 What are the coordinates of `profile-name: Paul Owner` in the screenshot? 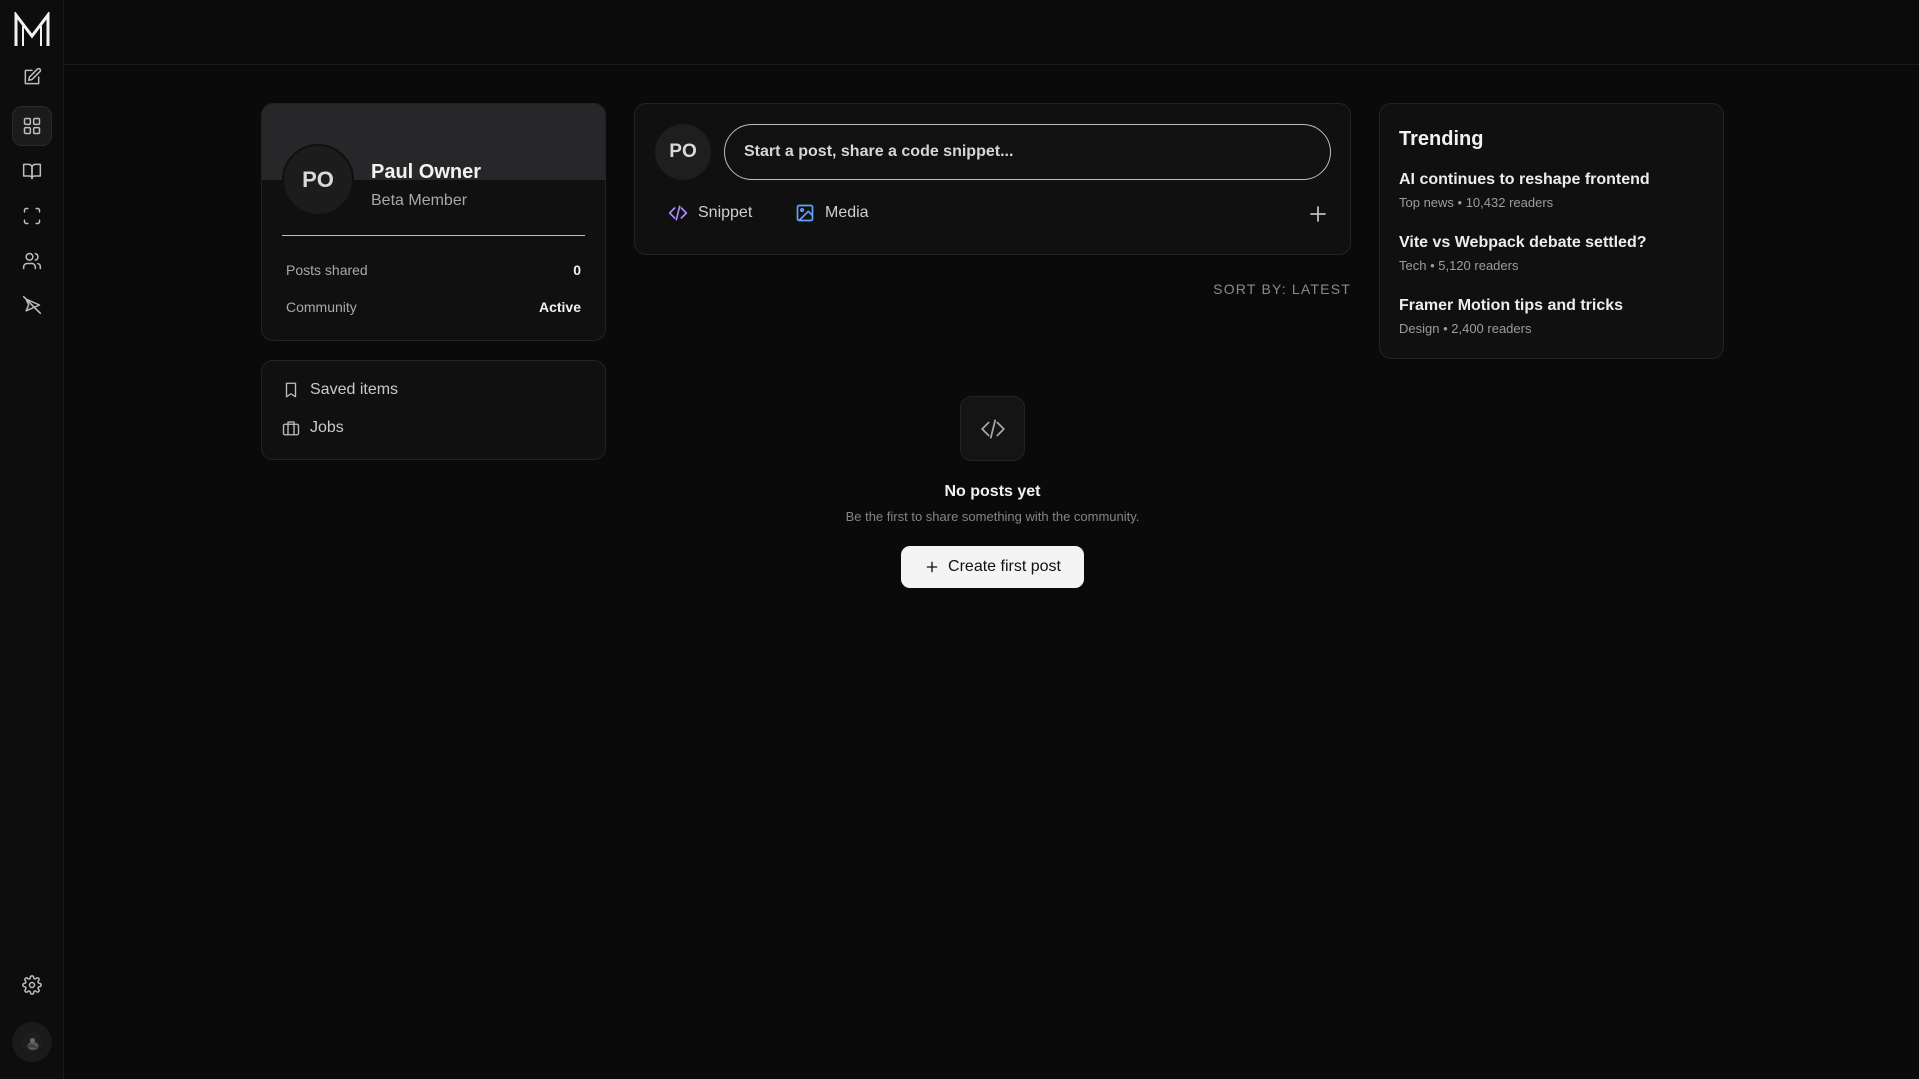 It's located at (426, 172).